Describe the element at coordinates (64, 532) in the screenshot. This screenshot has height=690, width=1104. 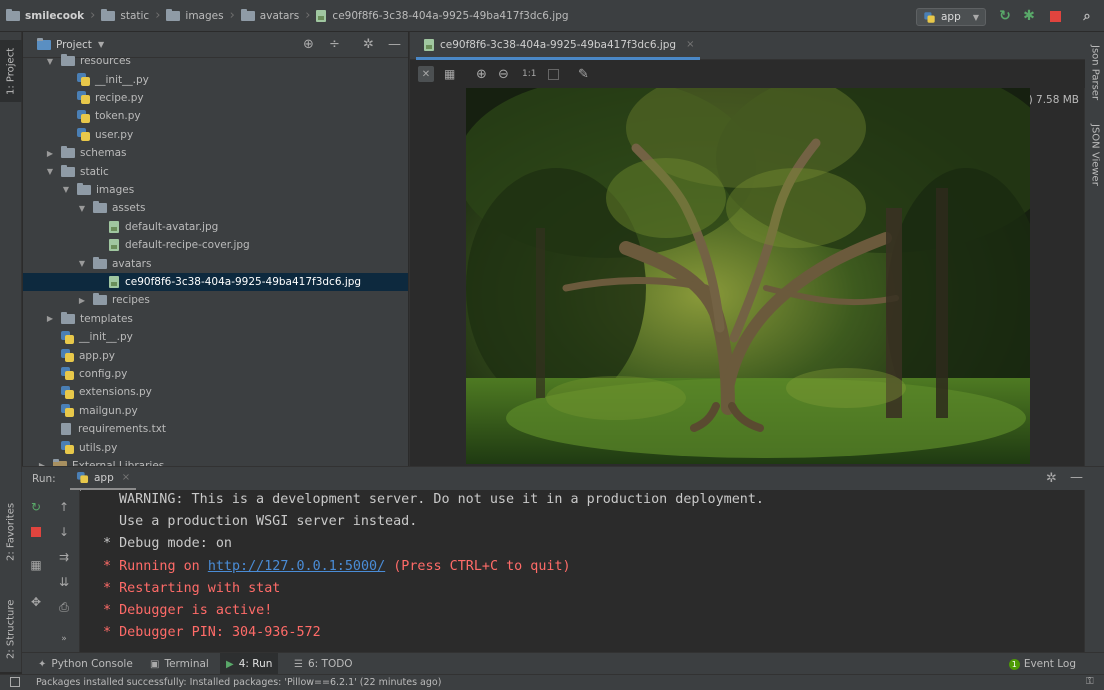
I see `arrow-down-icon: ↓` at that location.